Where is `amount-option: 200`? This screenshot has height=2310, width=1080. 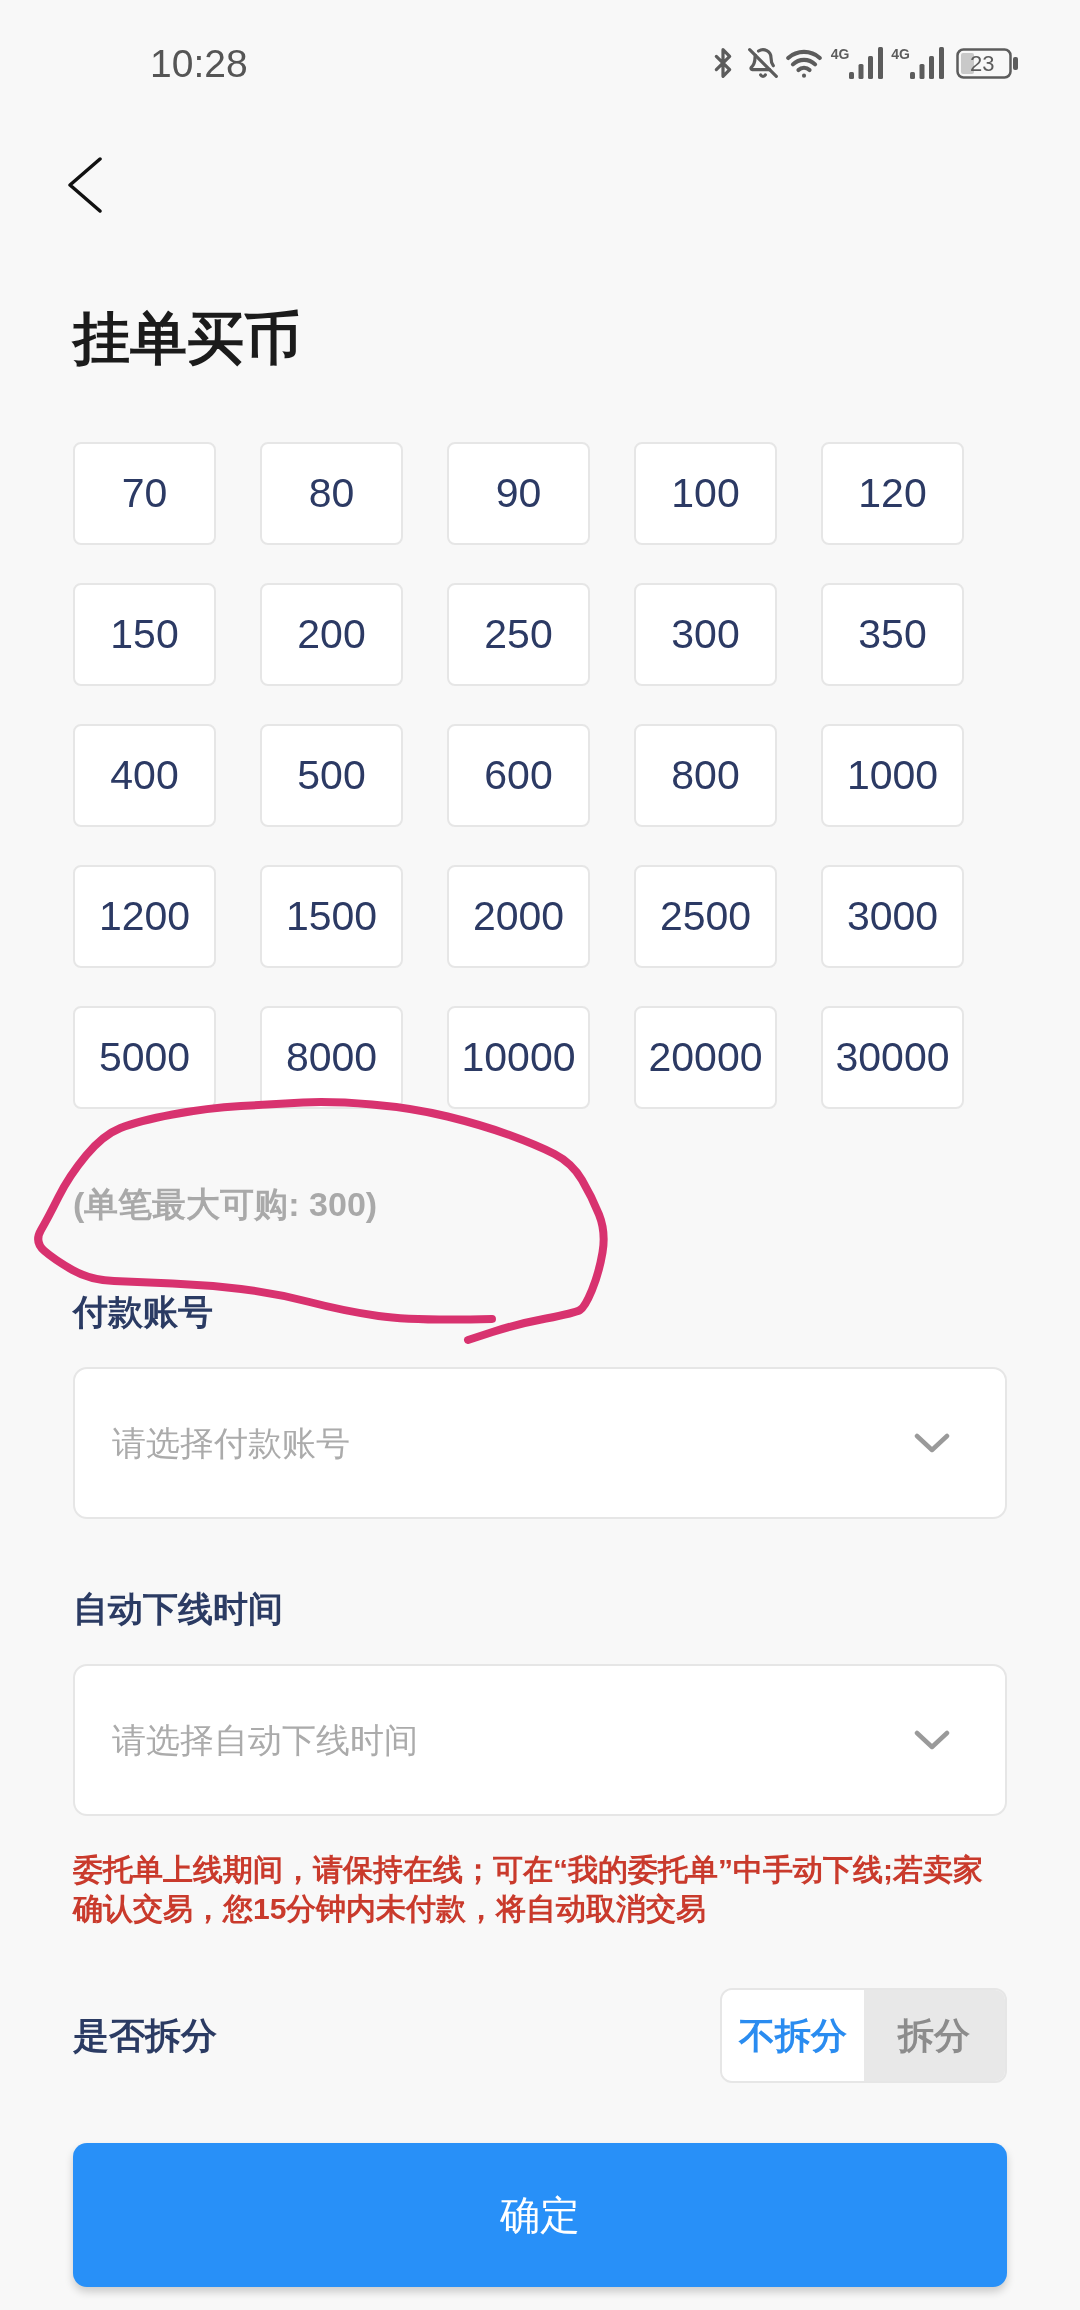
amount-option: 200 is located at coordinates (331, 634).